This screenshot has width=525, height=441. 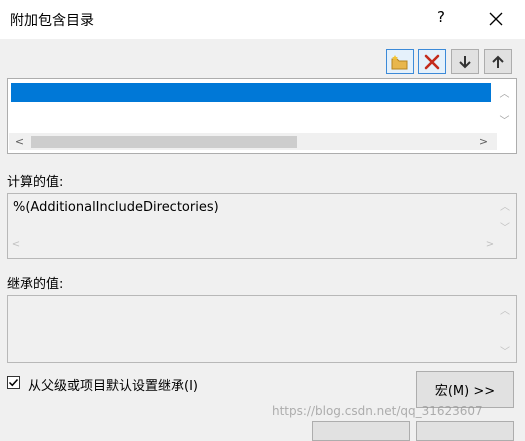 I want to click on computed-value-box: %(AdditionalIncludeDirectories) ︿ ﹀ < >, so click(x=262, y=226).